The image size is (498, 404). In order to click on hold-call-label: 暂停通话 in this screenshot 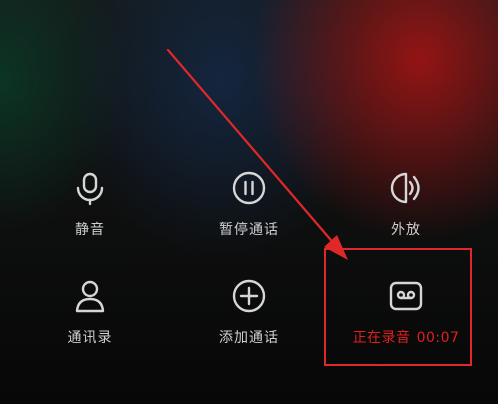, I will do `click(249, 230)`.